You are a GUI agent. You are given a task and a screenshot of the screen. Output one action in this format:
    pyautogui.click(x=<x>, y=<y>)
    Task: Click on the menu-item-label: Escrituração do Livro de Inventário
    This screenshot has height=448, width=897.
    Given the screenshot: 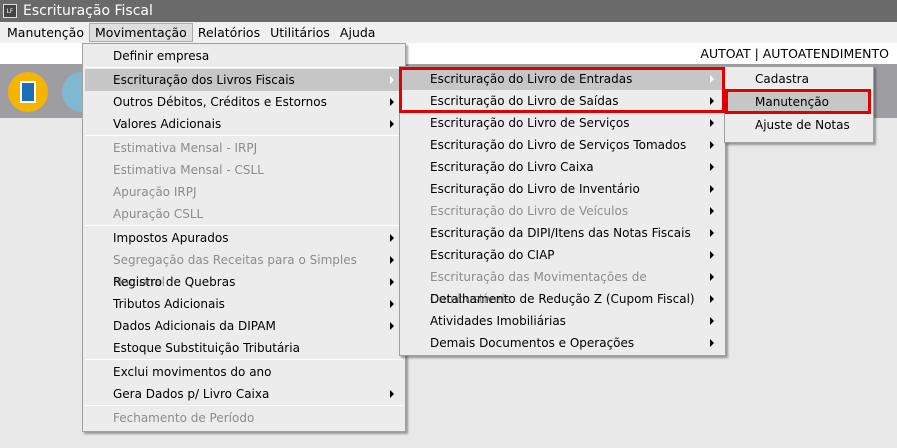 What is the action you would take?
    pyautogui.click(x=535, y=189)
    